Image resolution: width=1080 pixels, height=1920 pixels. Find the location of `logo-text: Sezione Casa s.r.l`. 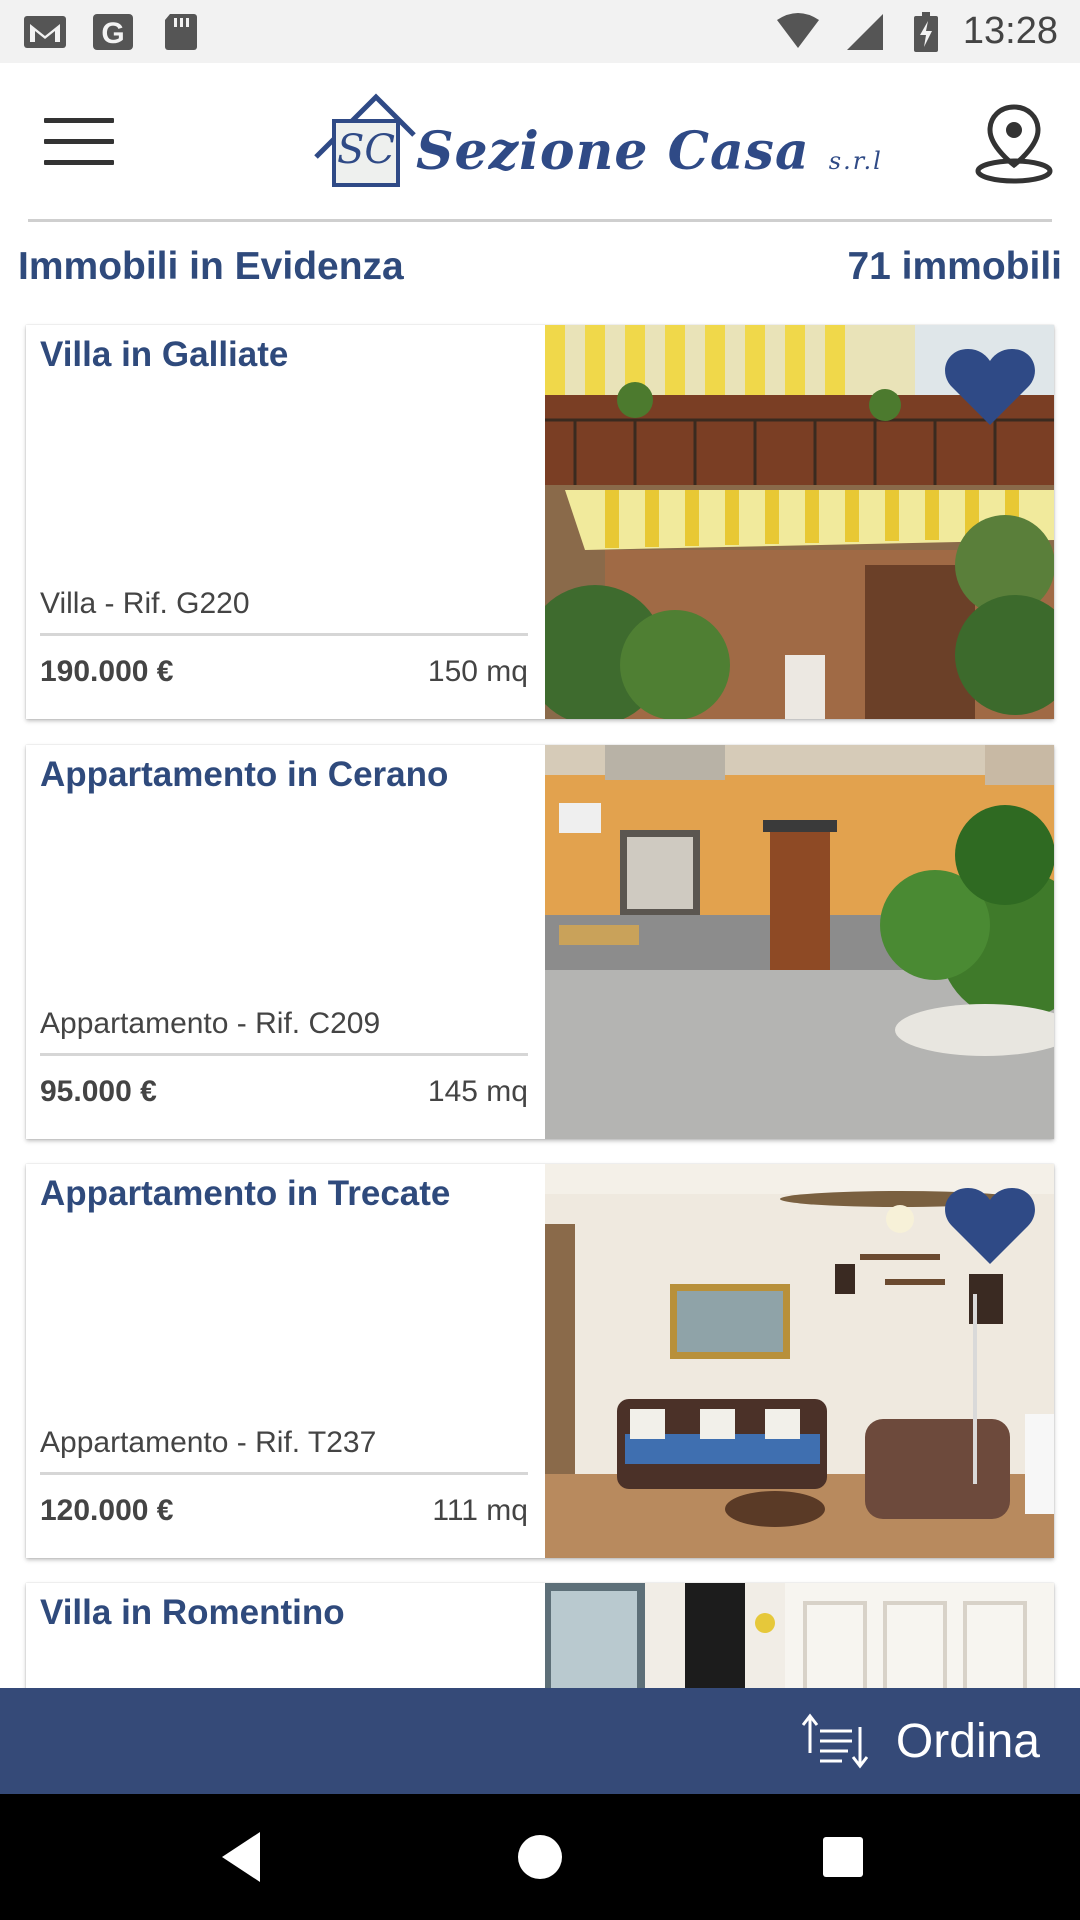

logo-text: Sezione Casa s.r.l is located at coordinates (649, 151).